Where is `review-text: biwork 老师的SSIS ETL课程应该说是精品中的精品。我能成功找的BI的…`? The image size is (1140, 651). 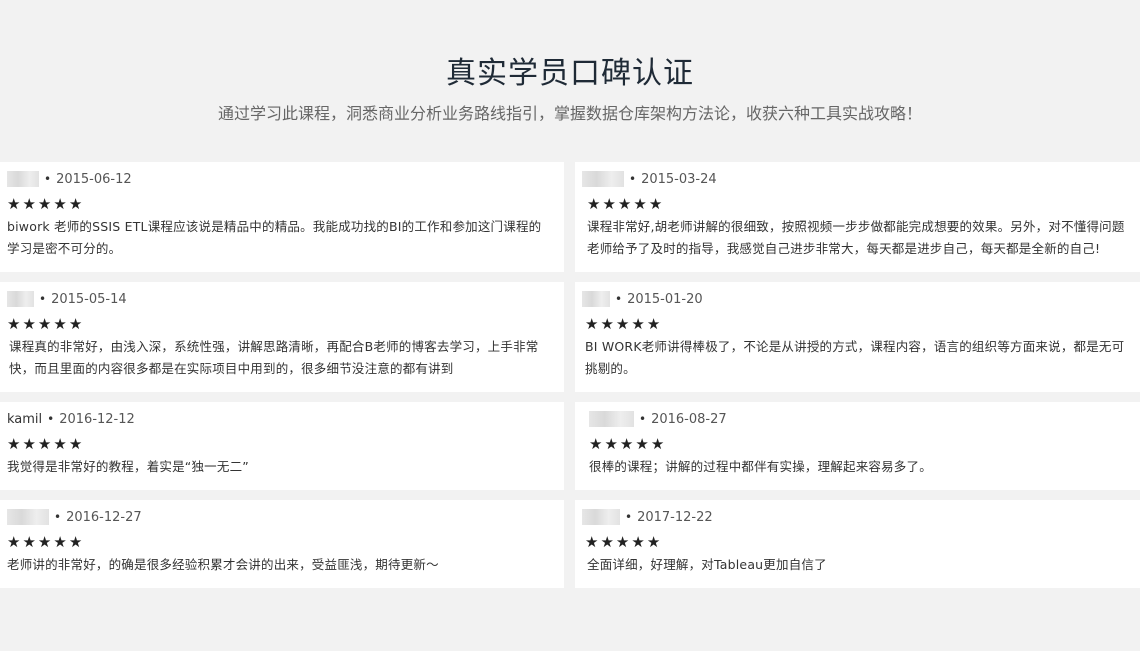 review-text: biwork 老师的SSIS ETL课程应该说是精品中的精品。我能成功找的BI的… is located at coordinates (274, 237).